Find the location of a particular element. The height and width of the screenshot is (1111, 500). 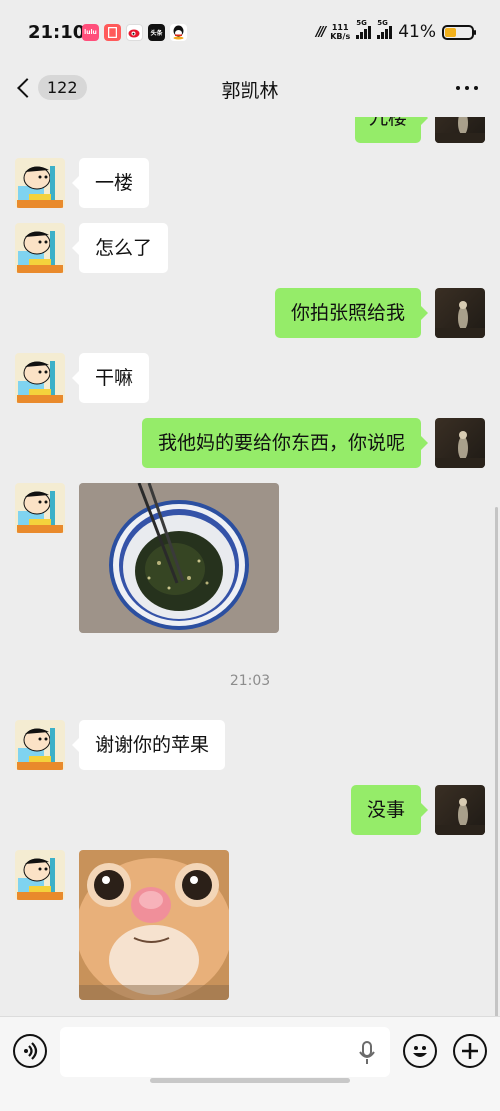

message-input-bar is located at coordinates (250, 1063).